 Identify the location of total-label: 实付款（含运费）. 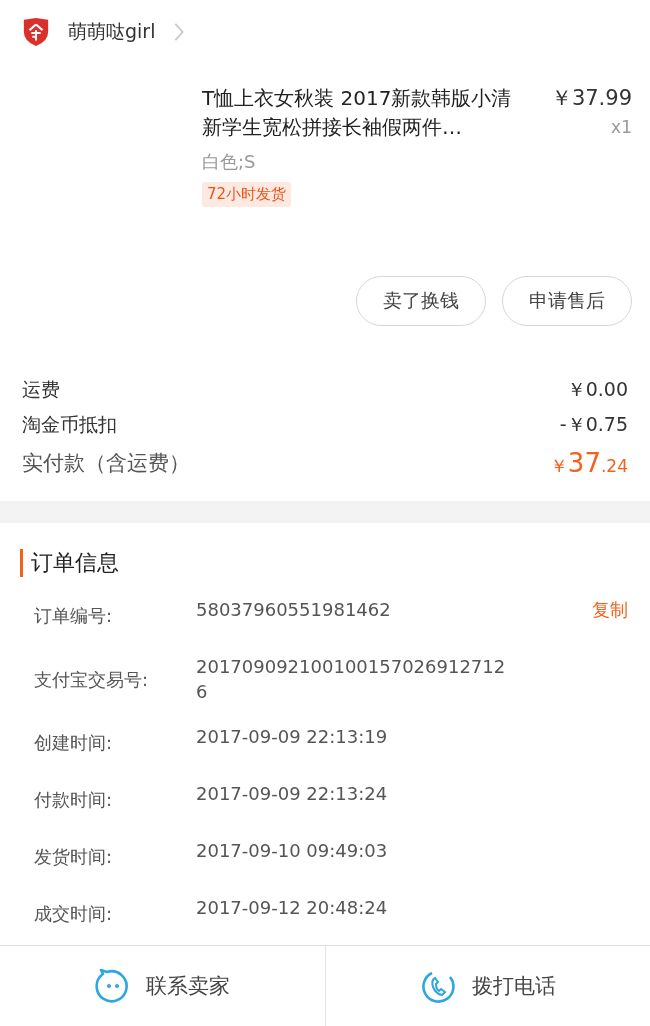
(106, 463).